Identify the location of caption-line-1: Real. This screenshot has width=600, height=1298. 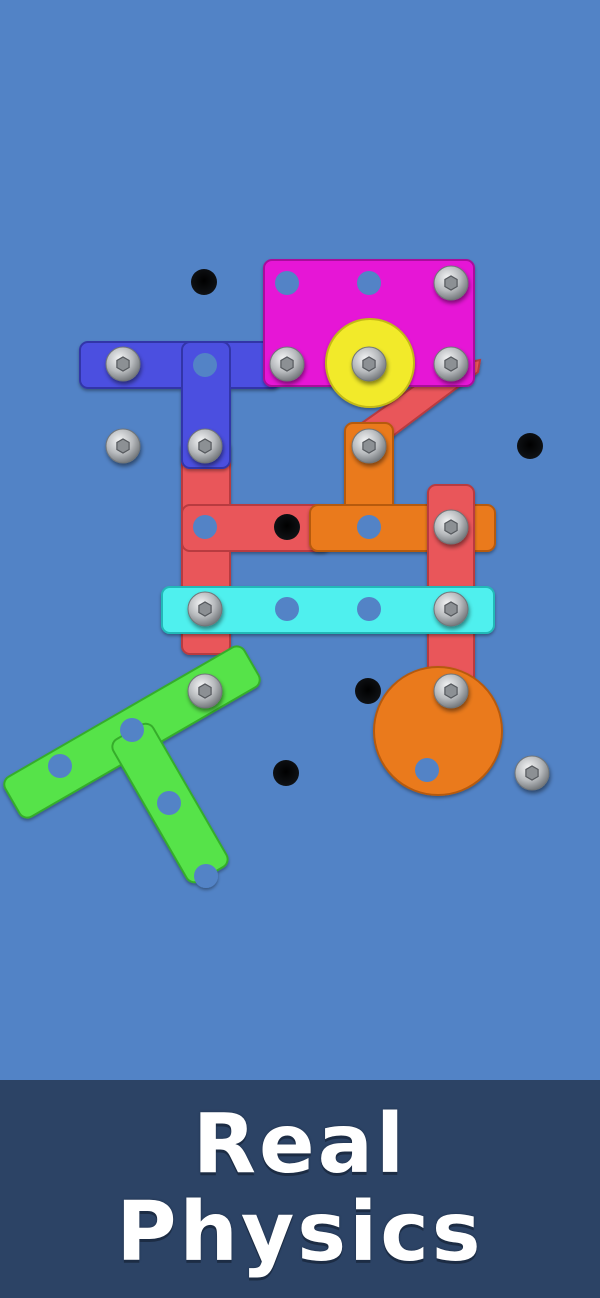
(300, 1144).